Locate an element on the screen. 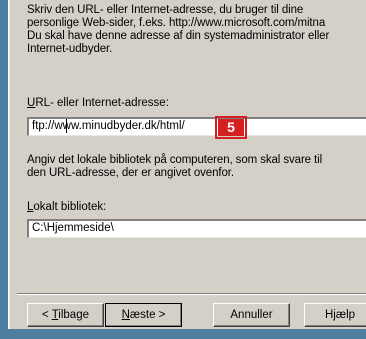 The width and height of the screenshot is (366, 339). next-button: Næste > is located at coordinates (143, 315).